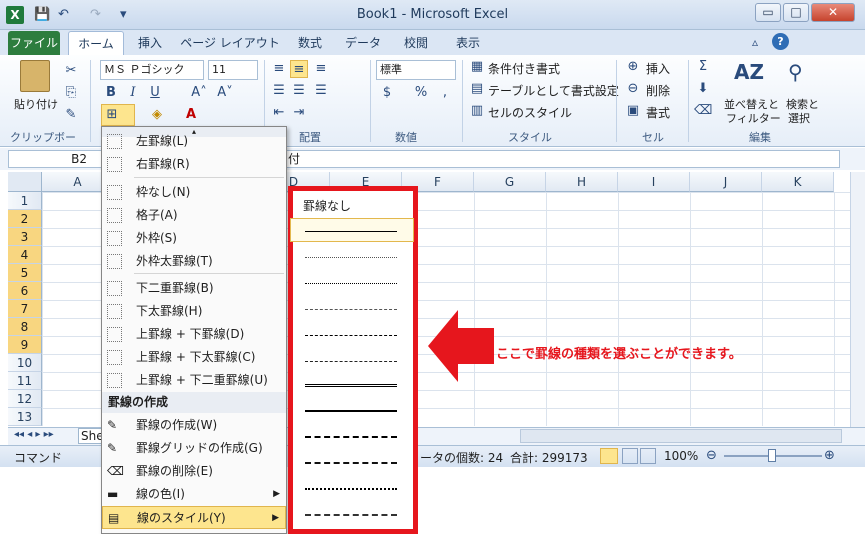 Image resolution: width=865 pixels, height=534 pixels. What do you see at coordinates (582, 182) in the screenshot?
I see `column-header: H` at bounding box center [582, 182].